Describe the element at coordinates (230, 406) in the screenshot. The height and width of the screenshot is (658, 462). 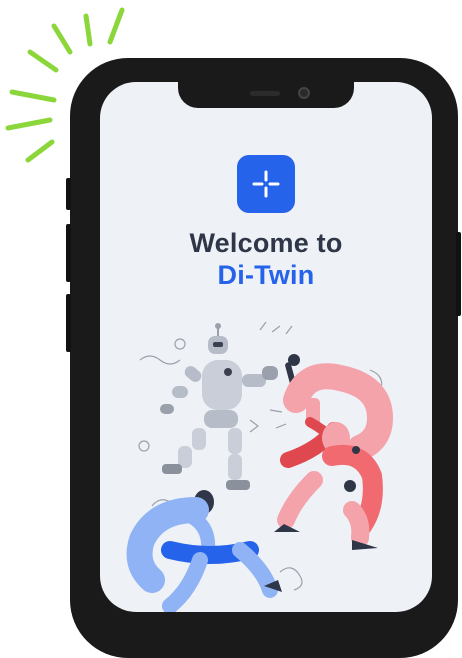
I see `robot-figure` at that location.